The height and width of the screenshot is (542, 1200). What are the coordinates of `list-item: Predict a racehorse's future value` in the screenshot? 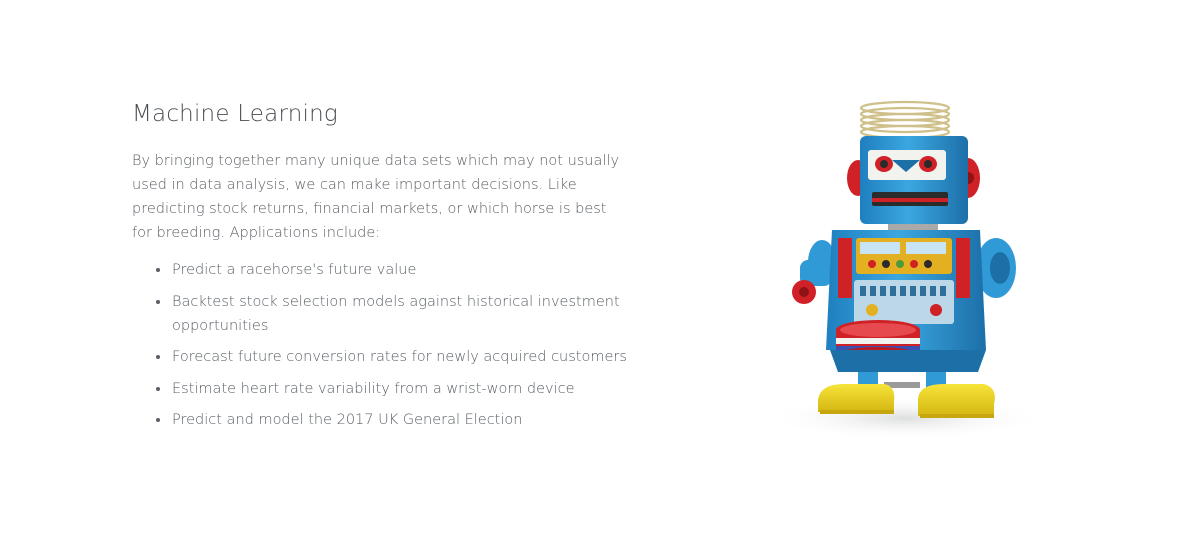 It's located at (387, 270).